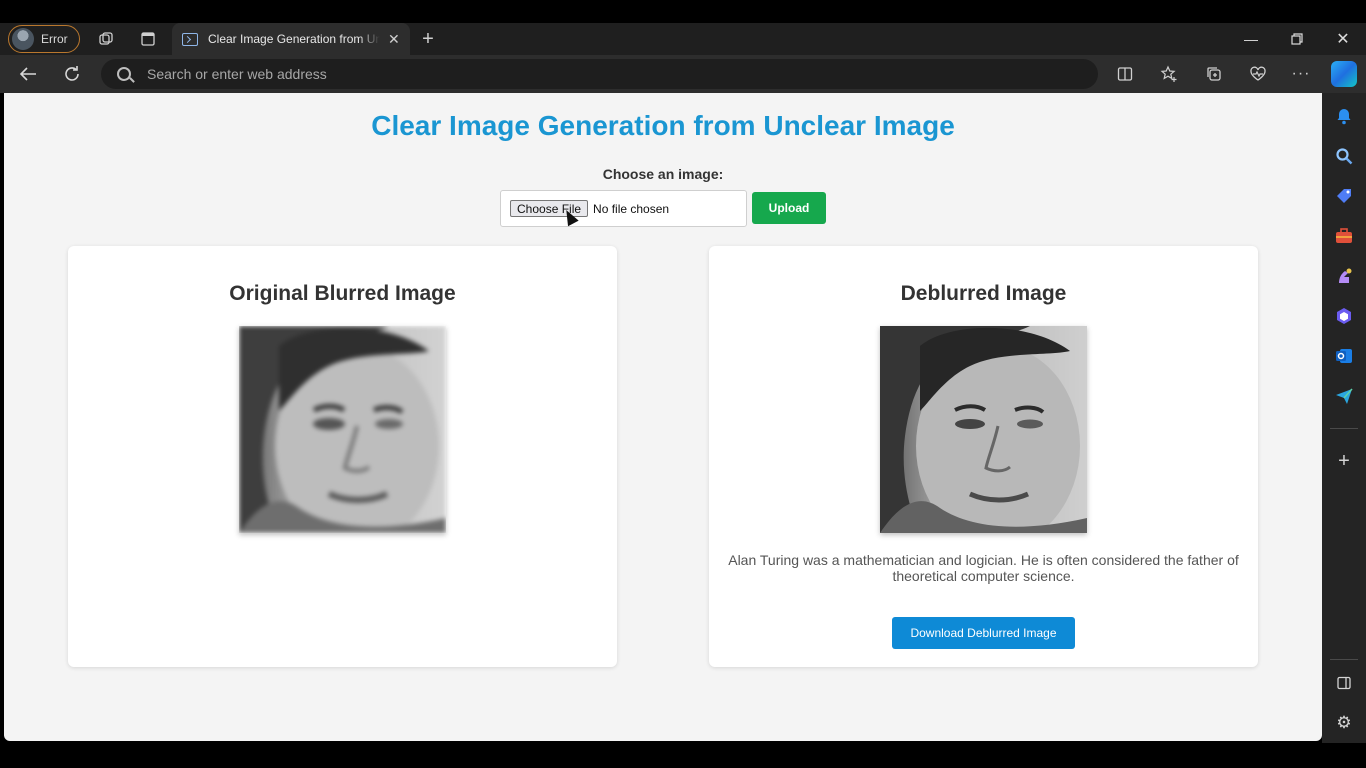 The image size is (1366, 768). I want to click on collections-icon, so click(1214, 74).